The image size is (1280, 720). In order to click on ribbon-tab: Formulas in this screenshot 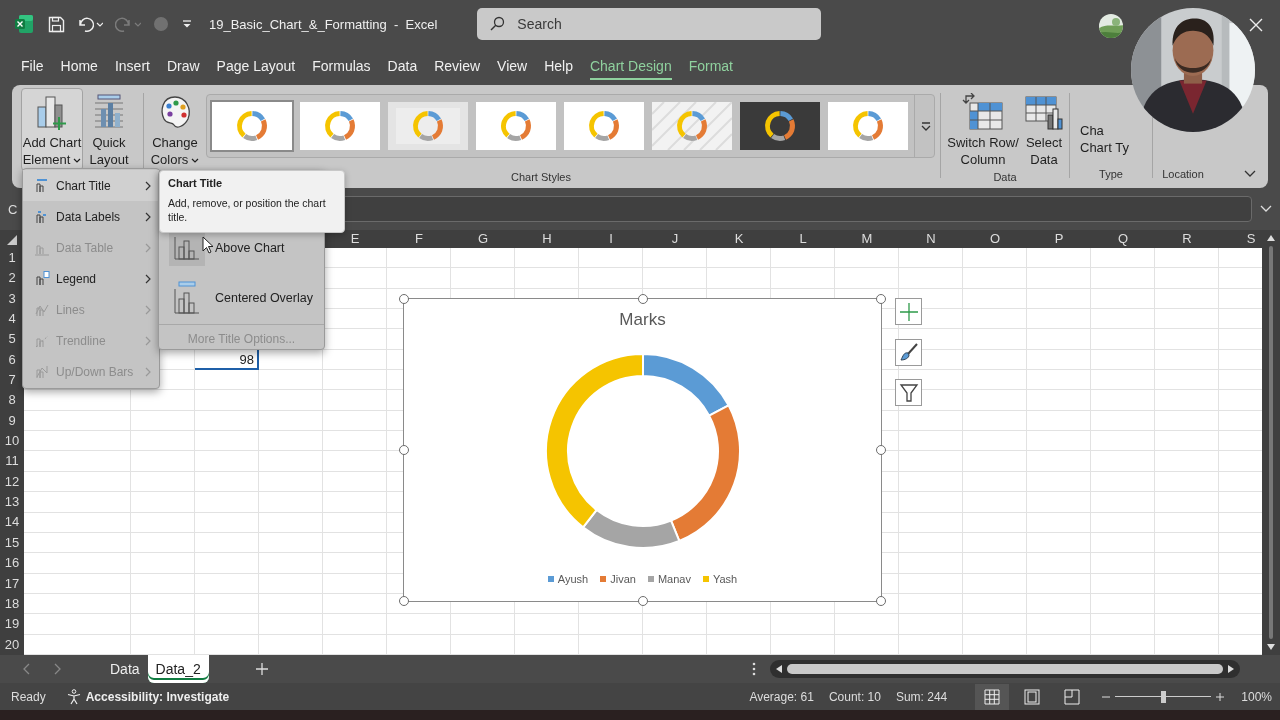, I will do `click(341, 66)`.